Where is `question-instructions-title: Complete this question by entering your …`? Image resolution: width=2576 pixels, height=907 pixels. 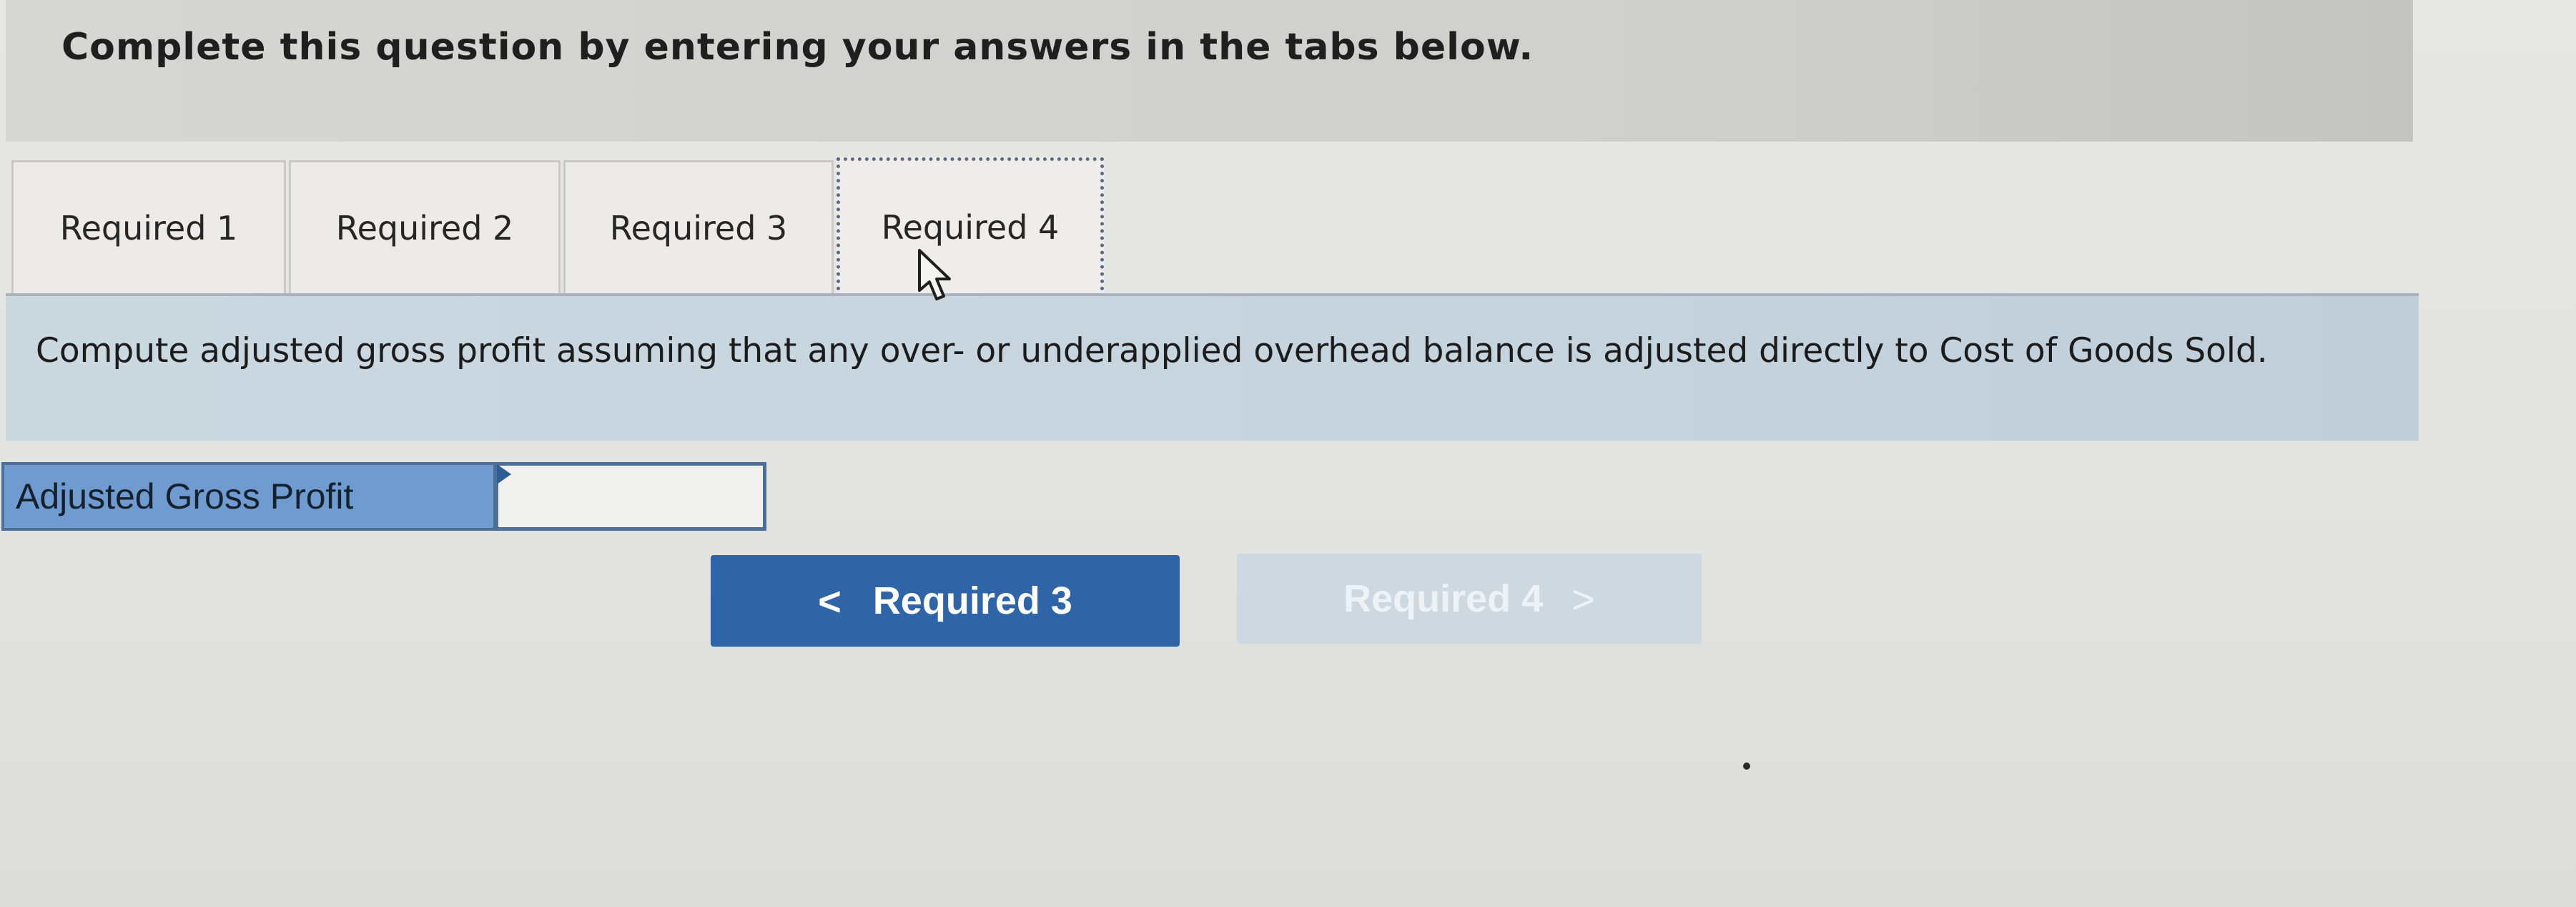 question-instructions-title: Complete this question by entering your … is located at coordinates (797, 47).